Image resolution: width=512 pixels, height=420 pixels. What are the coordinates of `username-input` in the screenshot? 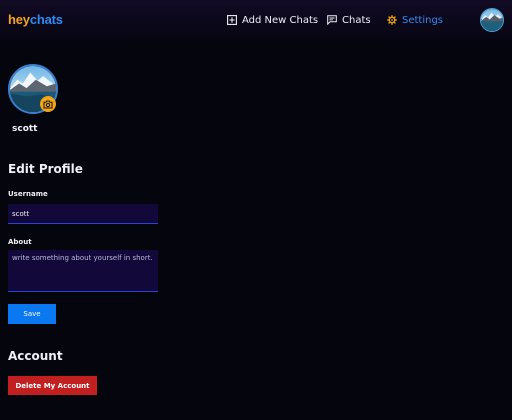 It's located at (83, 214).